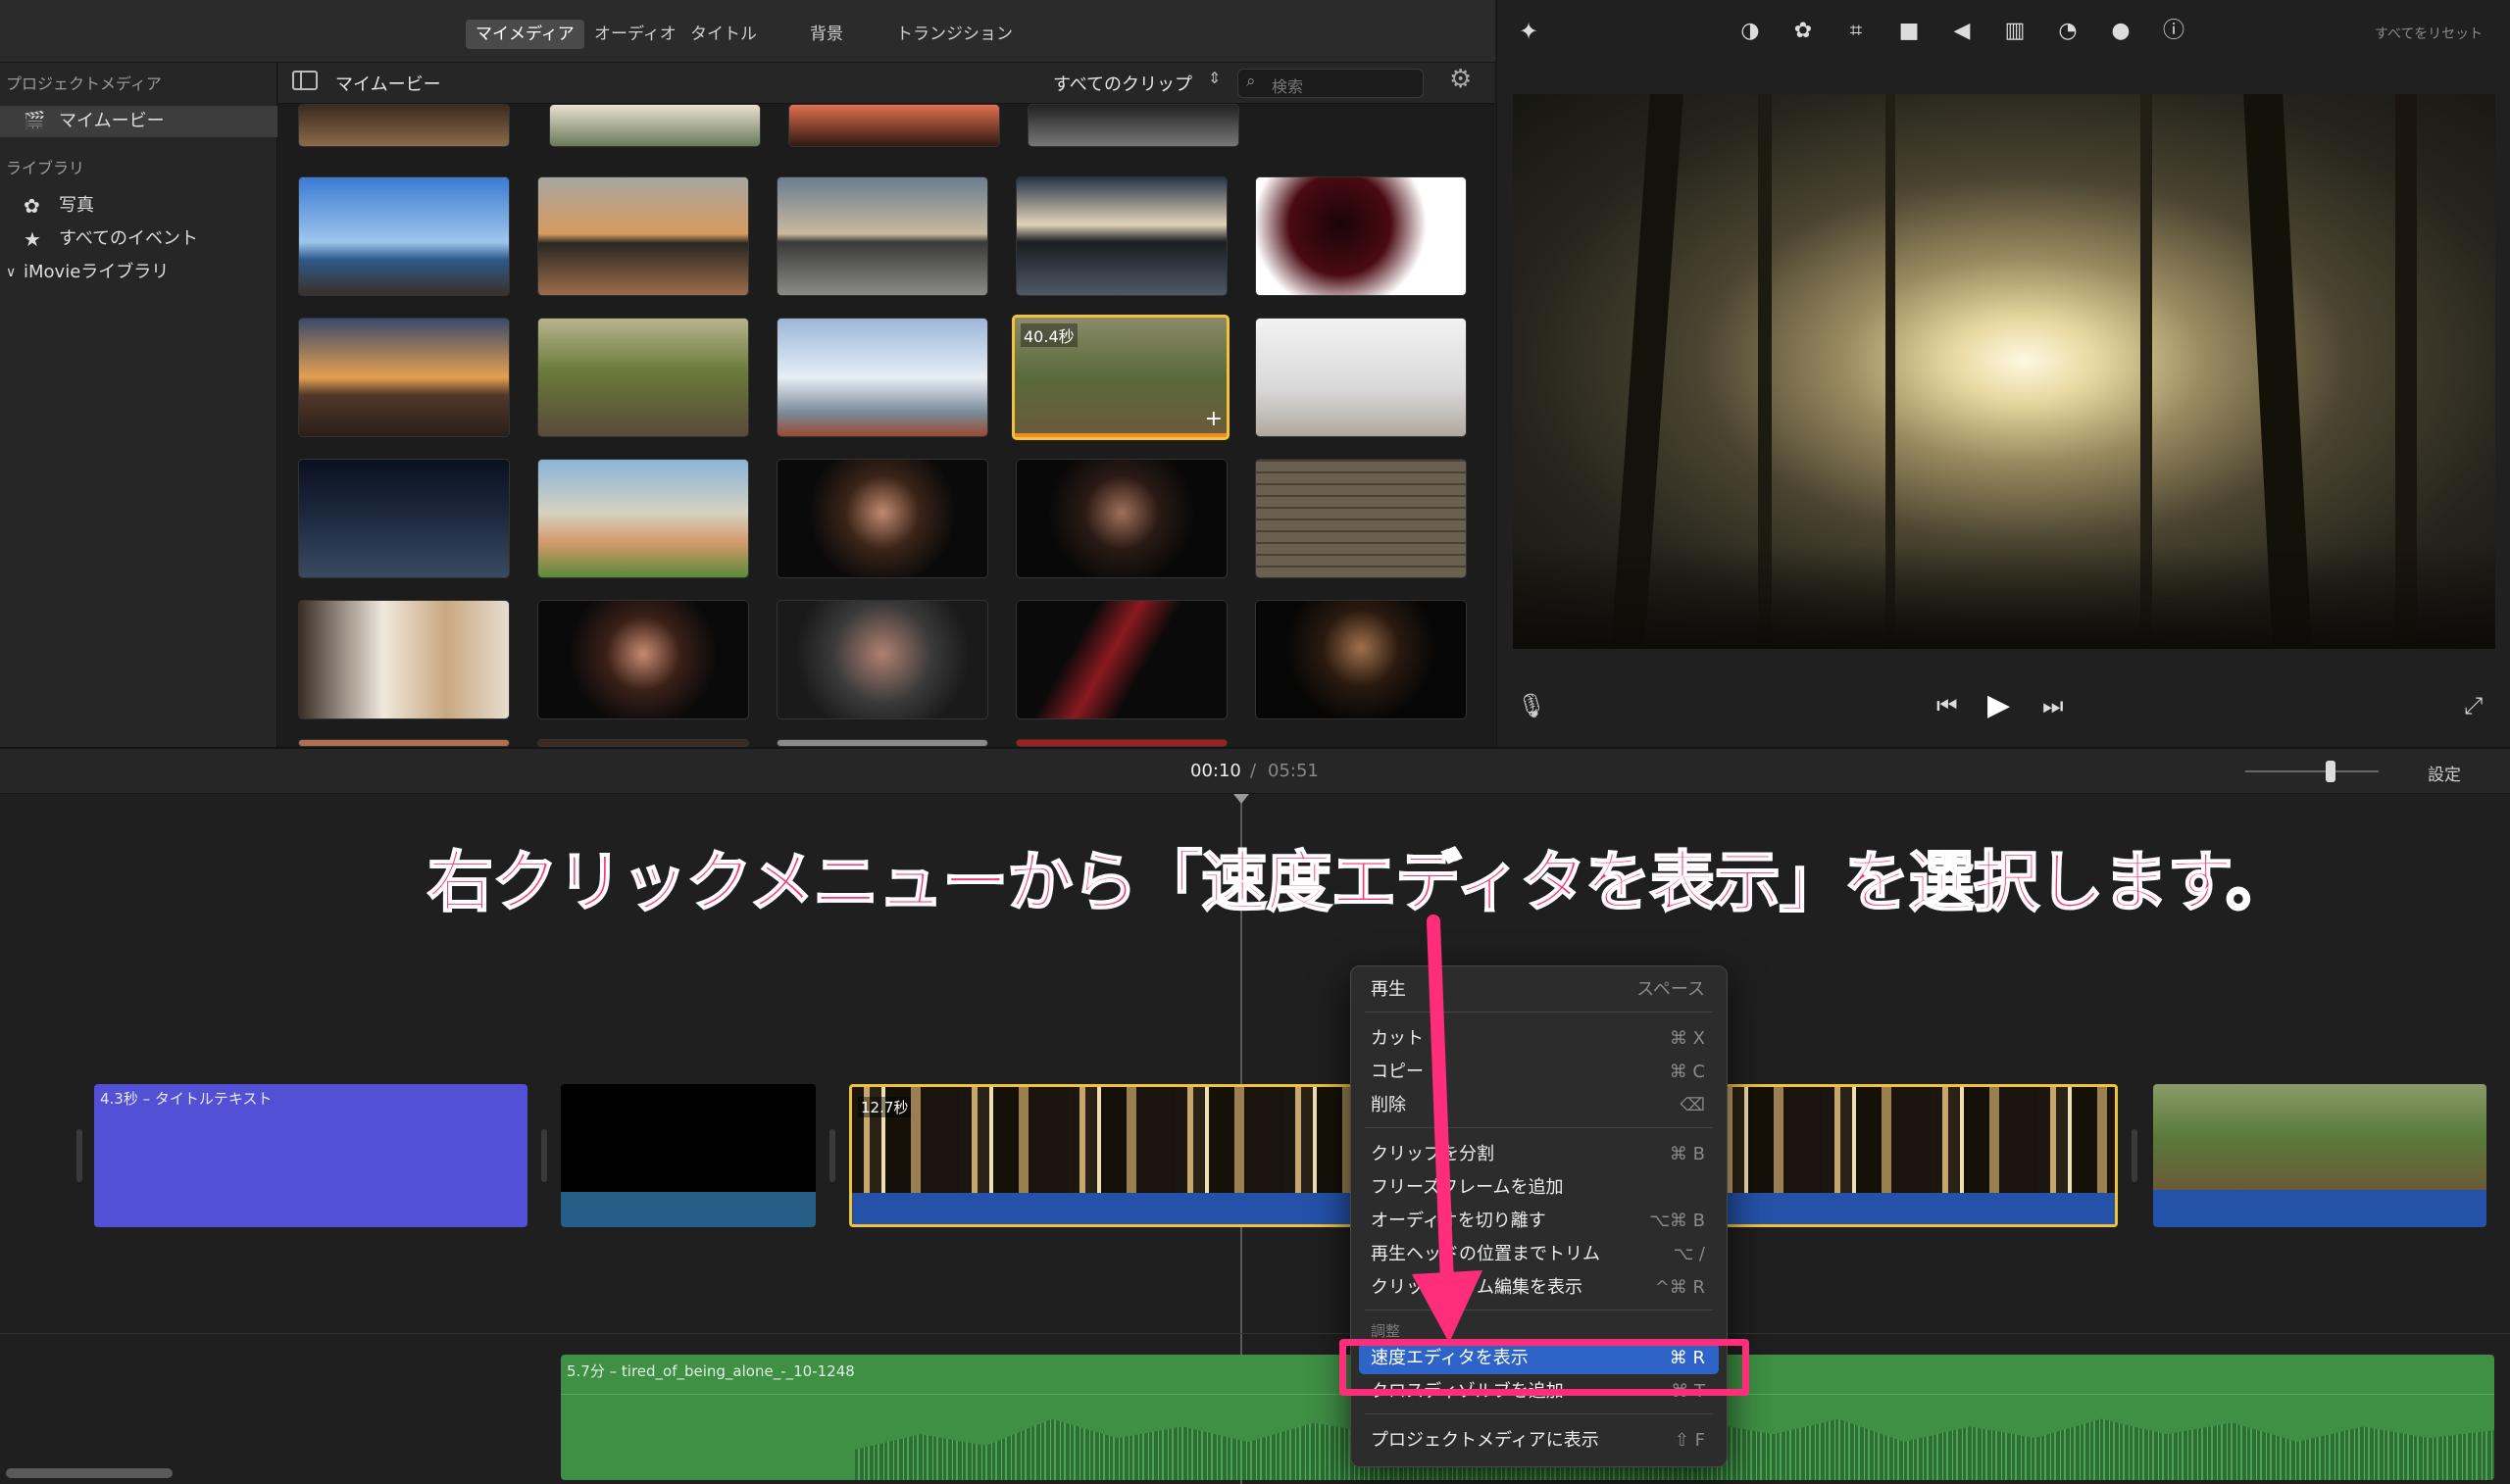 The height and width of the screenshot is (1484, 2510). I want to click on menu-item-reveal-in-project-media: プロジェクトメディアに表示 ⇧ F, so click(1539, 1441).